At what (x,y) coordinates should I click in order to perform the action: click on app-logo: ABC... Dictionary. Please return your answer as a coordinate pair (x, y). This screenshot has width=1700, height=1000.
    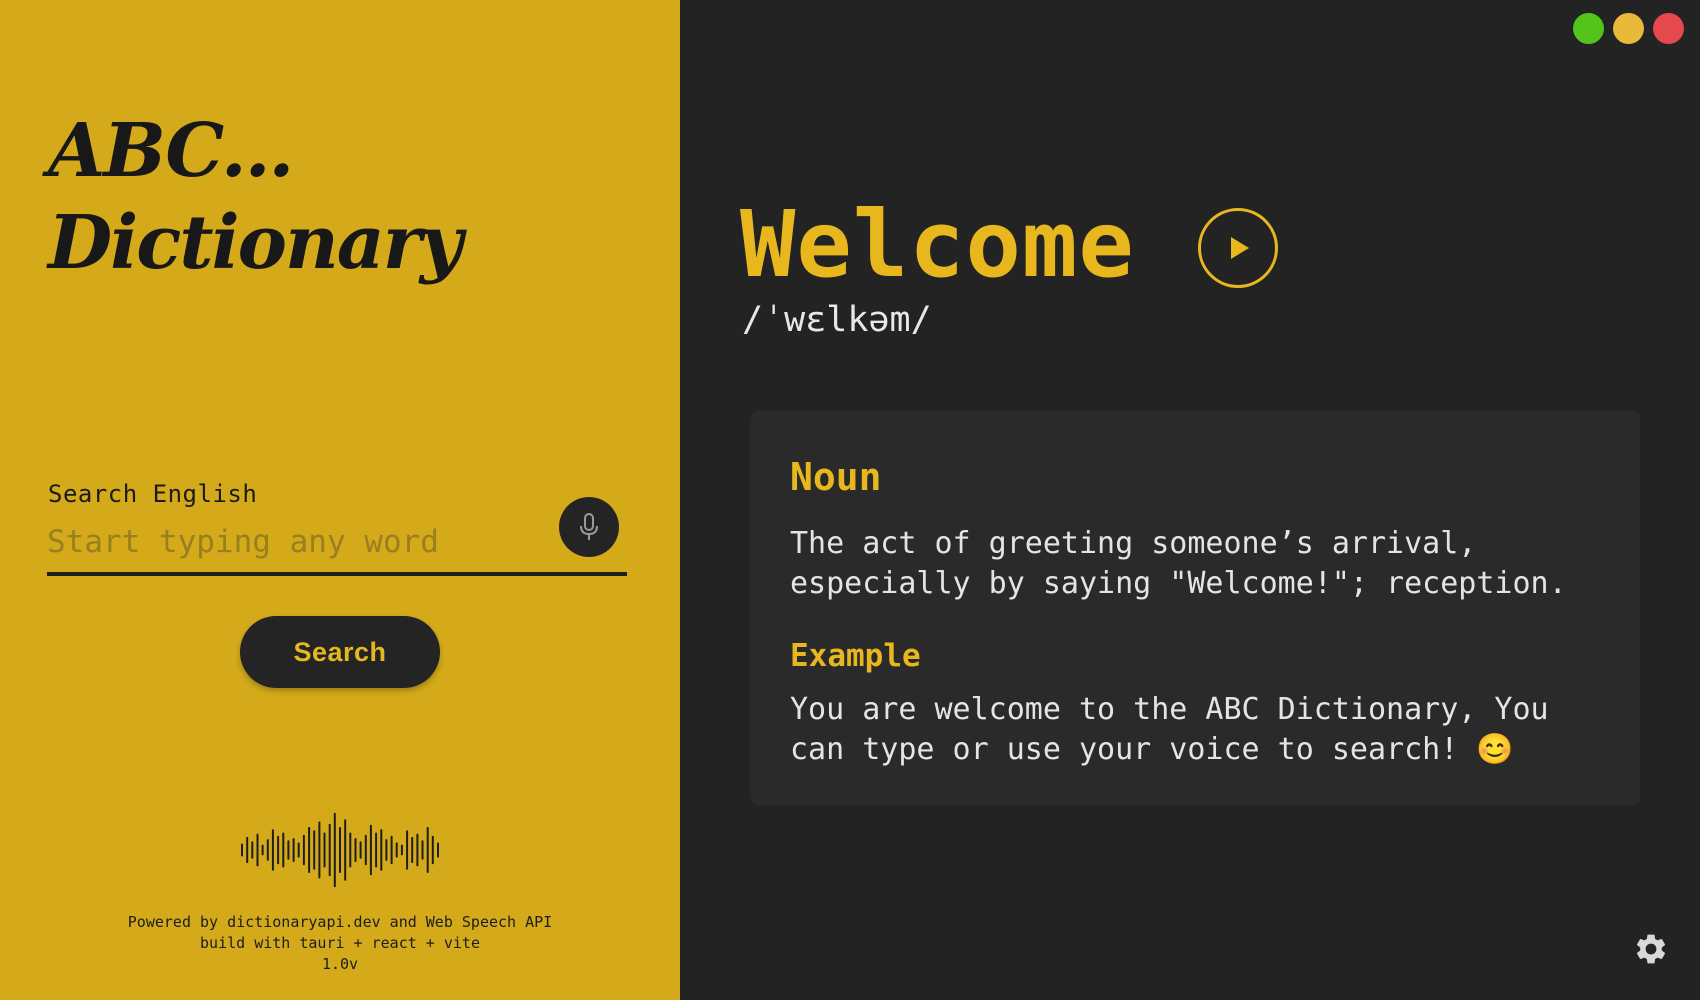
    Looking at the image, I should click on (255, 197).